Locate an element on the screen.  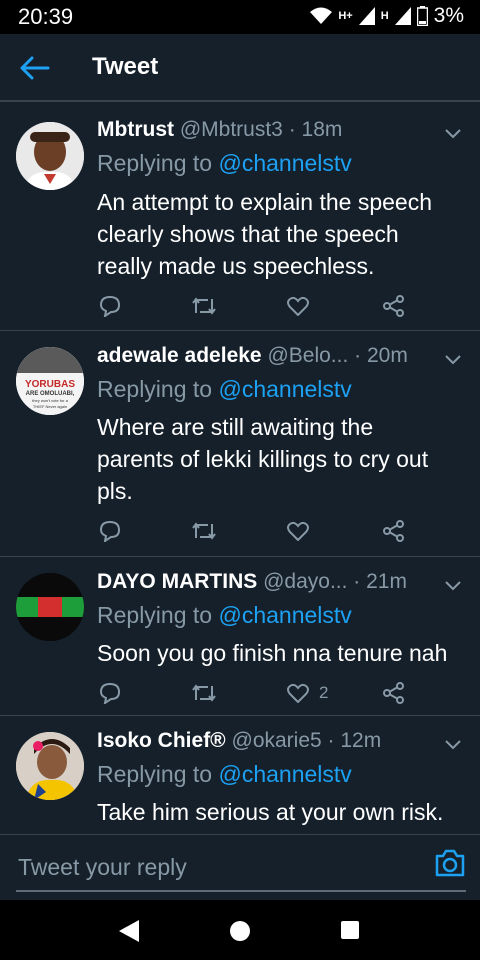
nav-home-icon is located at coordinates (240, 931).